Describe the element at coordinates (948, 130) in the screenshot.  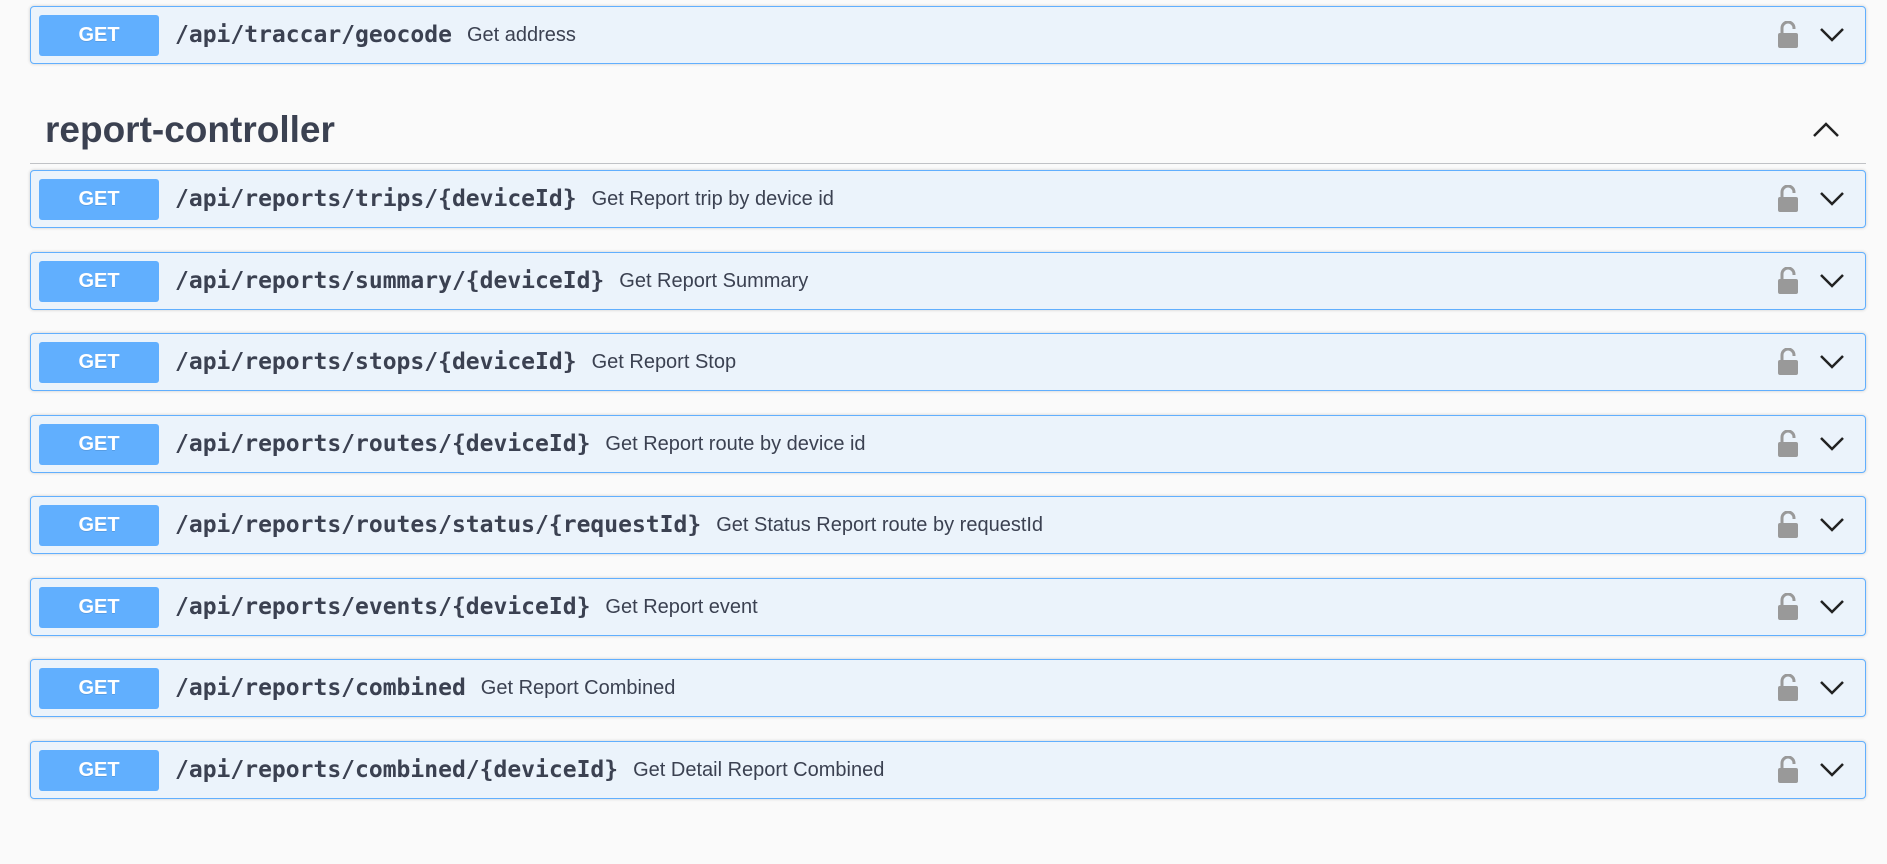
I see `report-controller-section-header: report-controller` at that location.